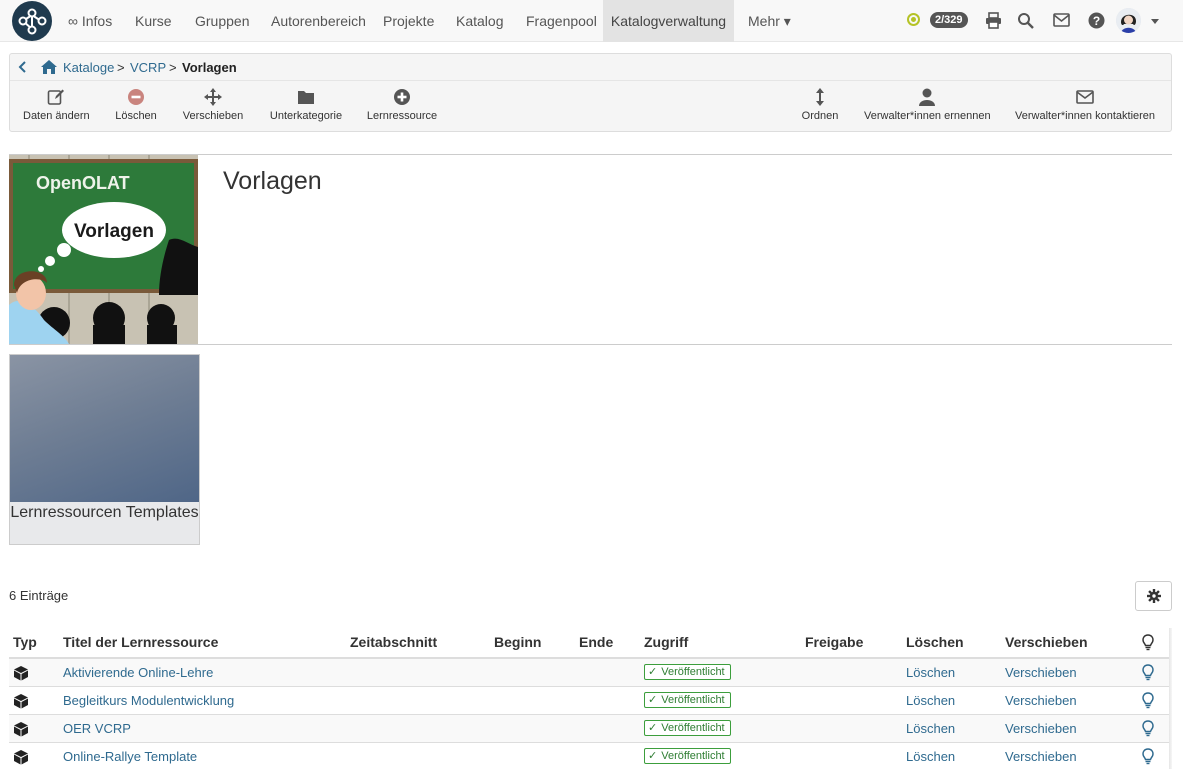 The width and height of the screenshot is (1183, 769). What do you see at coordinates (393, 642) in the screenshot?
I see `column-header-zeitabschnitt: Zeitabschnitt` at bounding box center [393, 642].